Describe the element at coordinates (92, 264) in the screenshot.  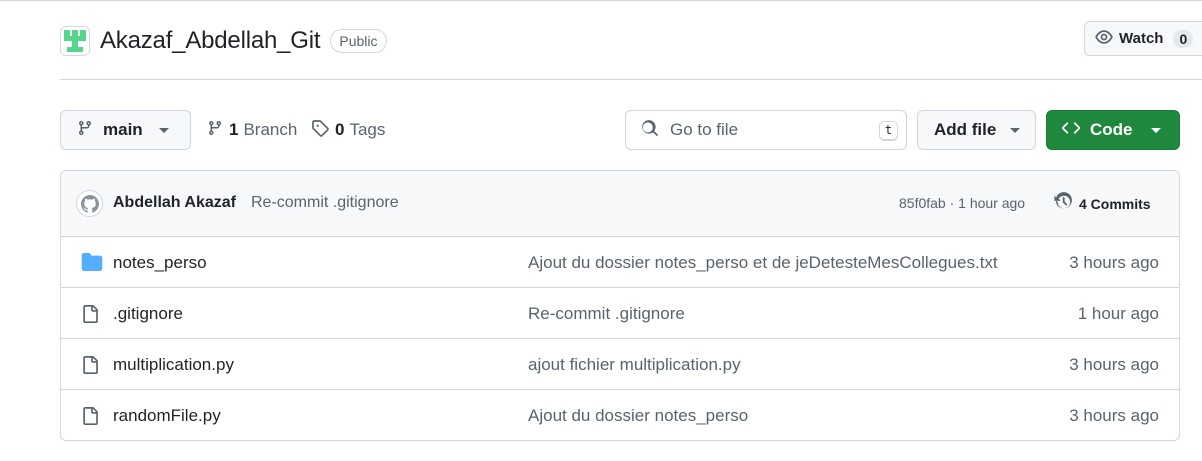
I see `folder-icon` at that location.